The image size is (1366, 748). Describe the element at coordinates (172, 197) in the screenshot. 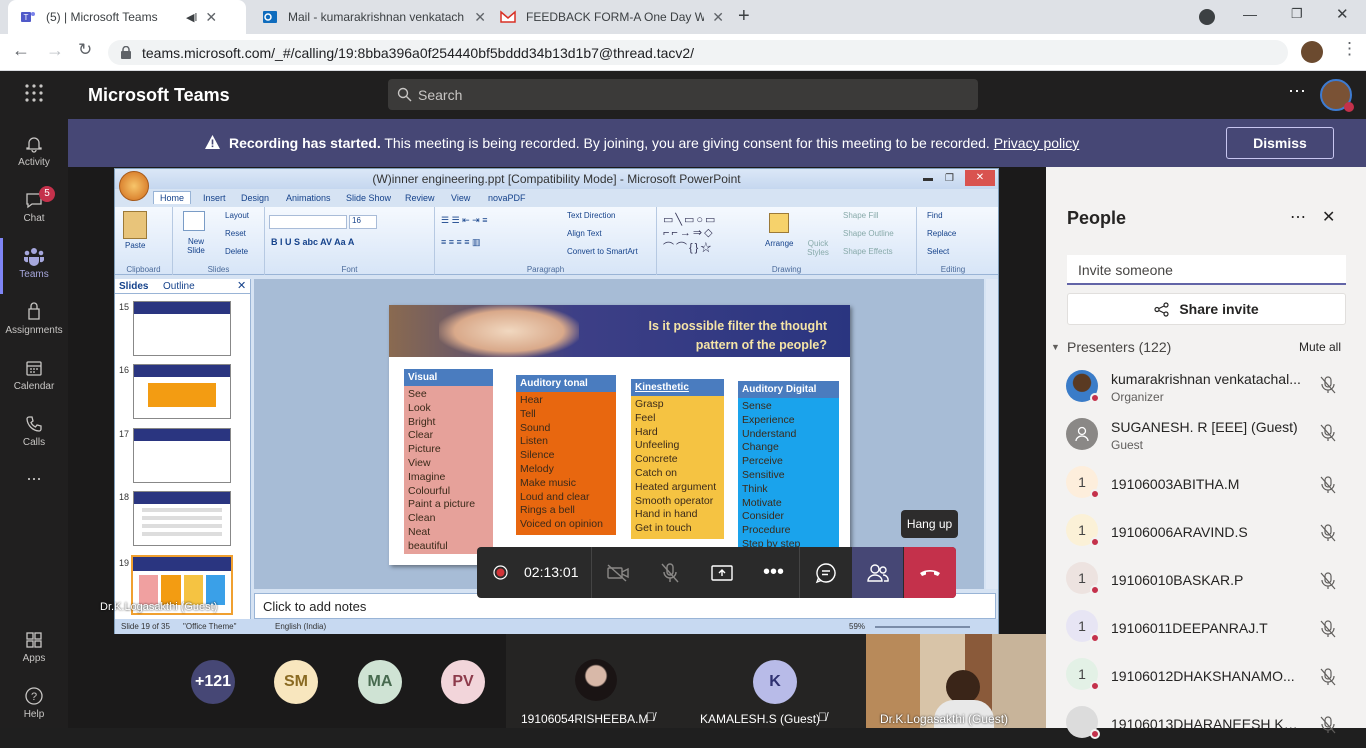

I see `ppt-tab-home: Home` at that location.